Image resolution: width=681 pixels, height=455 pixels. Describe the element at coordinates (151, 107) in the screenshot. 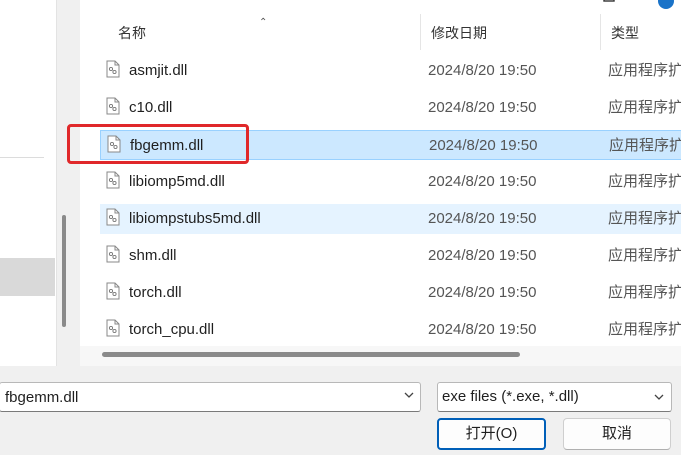

I see `file-name: c10.dll` at that location.